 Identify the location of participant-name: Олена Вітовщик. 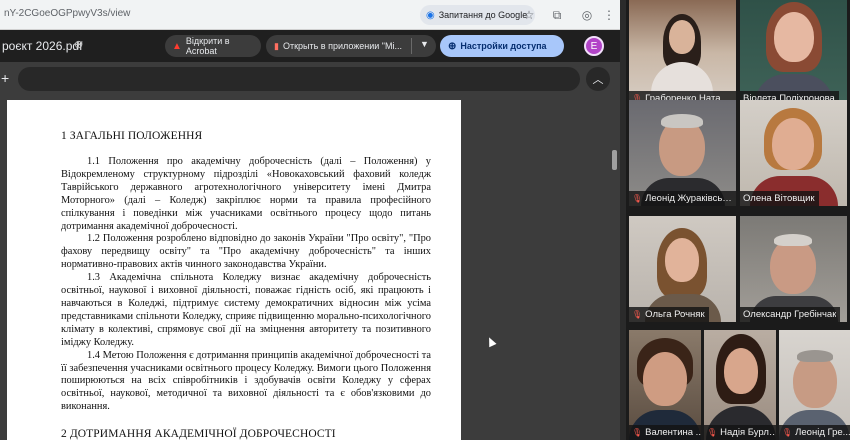
(779, 198).